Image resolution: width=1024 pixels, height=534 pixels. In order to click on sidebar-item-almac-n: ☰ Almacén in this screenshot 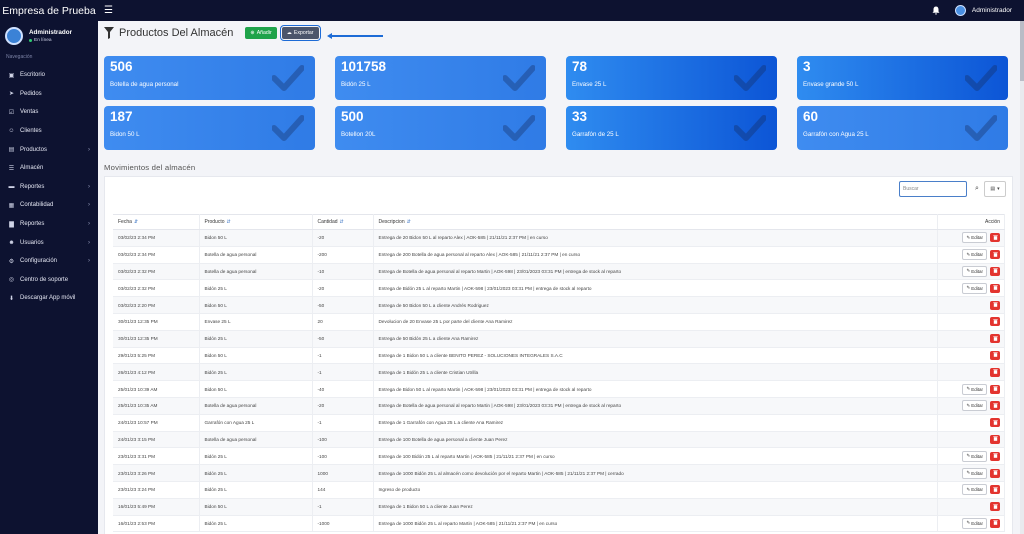, I will do `click(49, 168)`.